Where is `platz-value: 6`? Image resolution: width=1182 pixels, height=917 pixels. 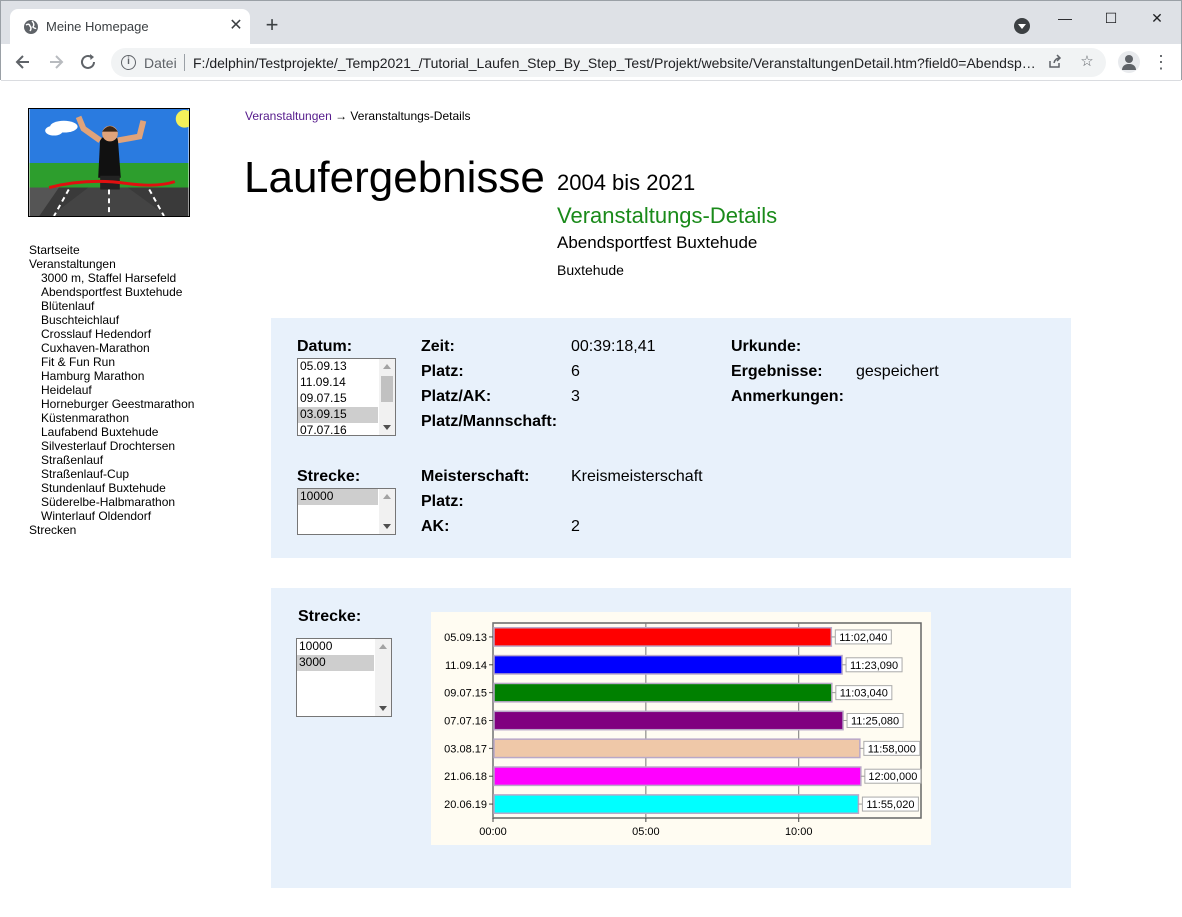 platz-value: 6 is located at coordinates (575, 371).